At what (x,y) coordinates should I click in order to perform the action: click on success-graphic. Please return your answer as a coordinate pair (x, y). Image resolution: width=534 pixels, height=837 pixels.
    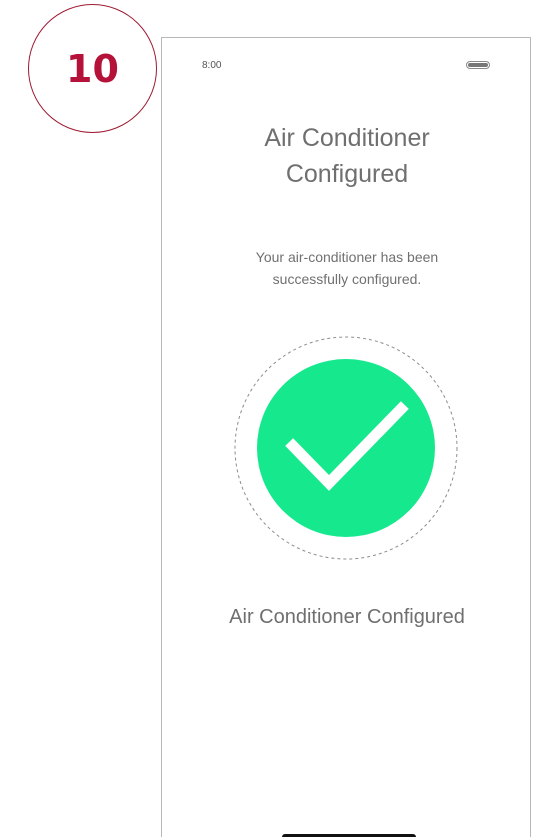
    Looking at the image, I should click on (346, 448).